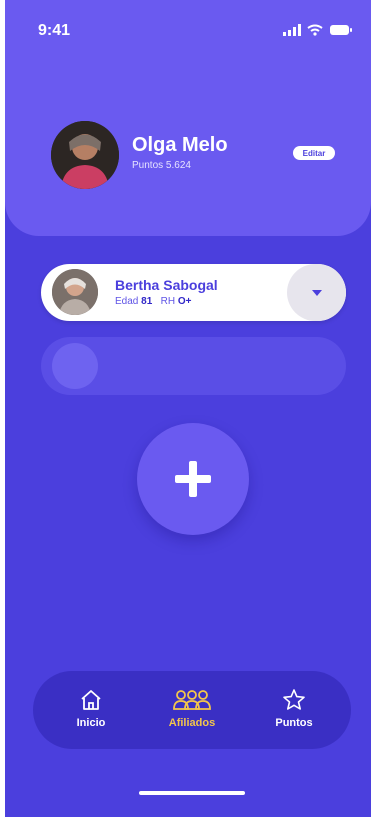  I want to click on battery-icon, so click(341, 30).